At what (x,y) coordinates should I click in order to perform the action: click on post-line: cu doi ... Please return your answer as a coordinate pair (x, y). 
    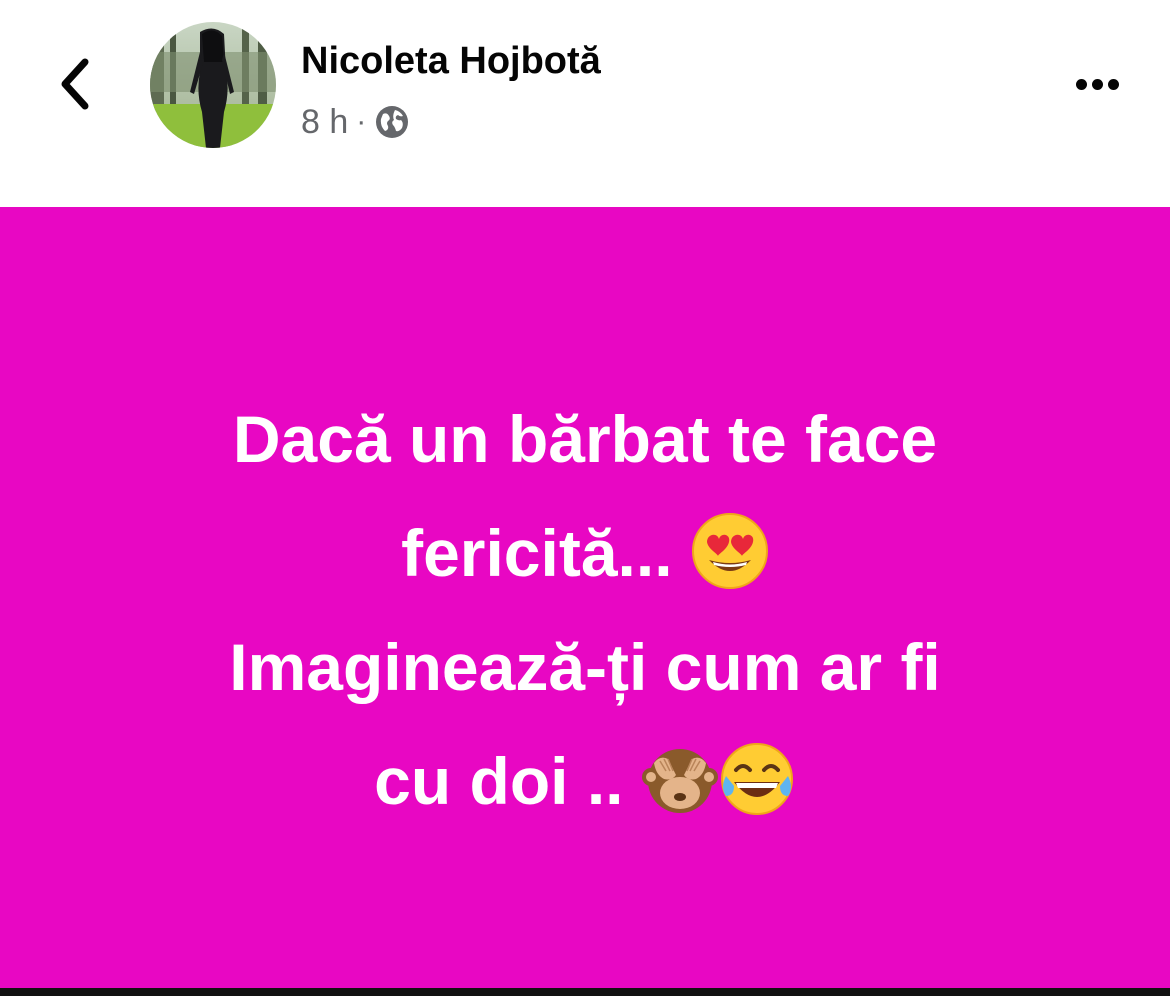
    Looking at the image, I should click on (585, 781).